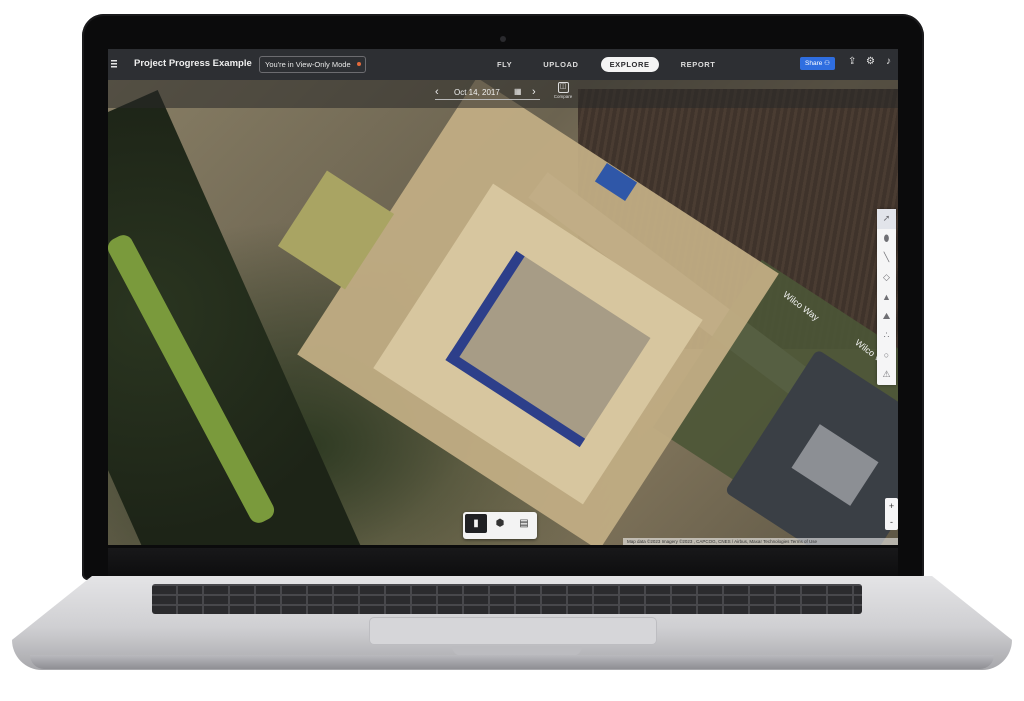  What do you see at coordinates (891, 522) in the screenshot?
I see `zoom-out-button: -` at bounding box center [891, 522].